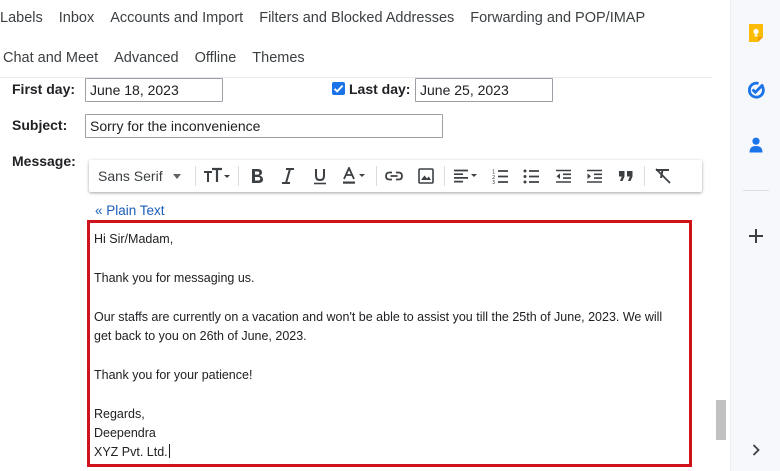 This screenshot has width=780, height=471. I want to click on tab-filters-blocked: Filters and Blocked Addresses, so click(356, 18).